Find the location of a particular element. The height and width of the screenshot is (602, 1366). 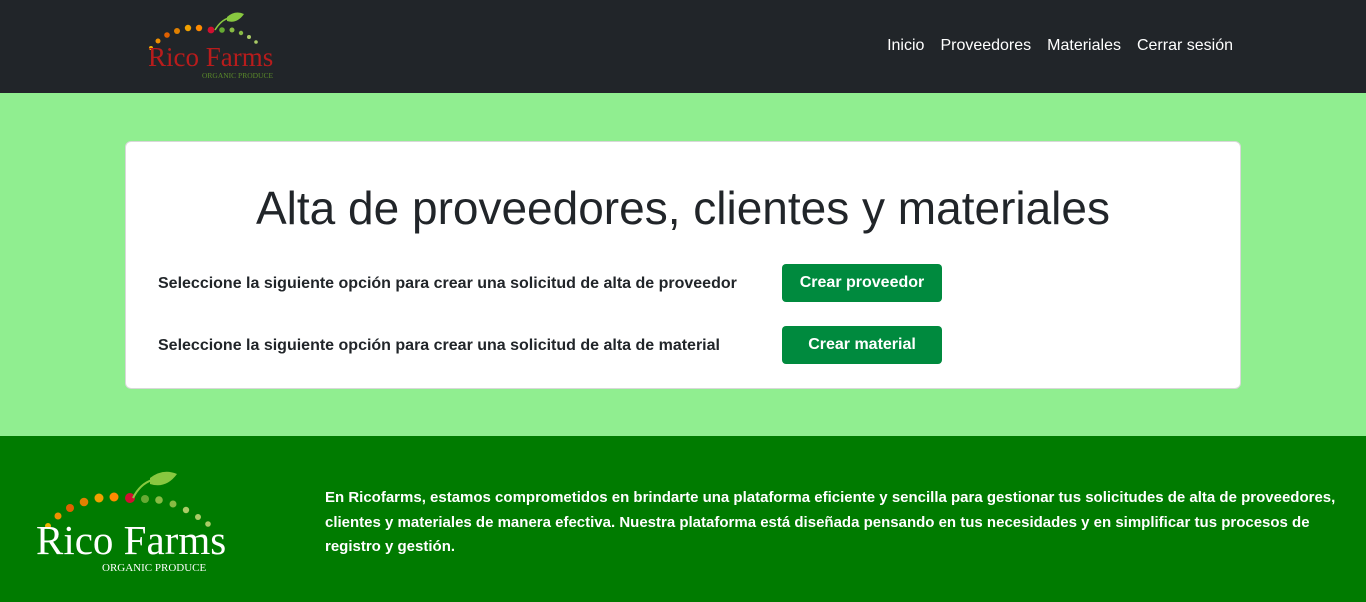

nav-link-proveedores: Proveedores is located at coordinates (985, 46).